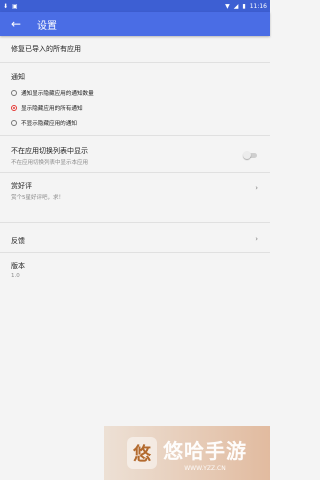 This screenshot has height=480, width=320. I want to click on repair-apps-item: 修复已导入的所有应用, so click(135, 49).